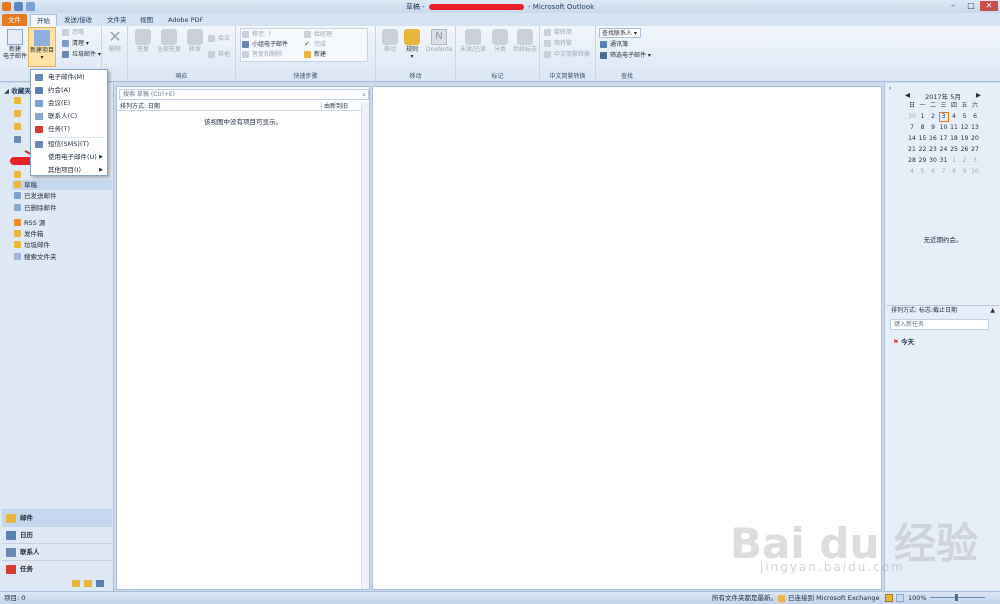 This screenshot has height=604, width=1000. Describe the element at coordinates (115, 41) in the screenshot. I see `delete-button: ✕ 删除` at that location.